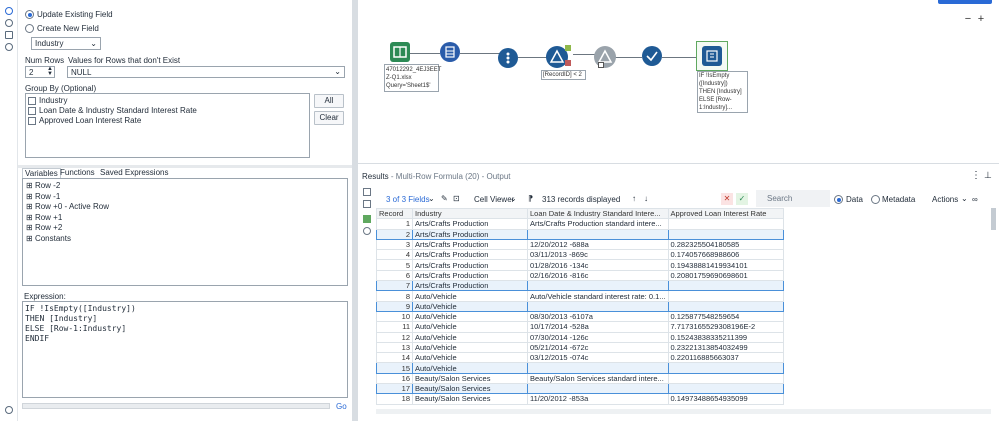 The image size is (999, 421). What do you see at coordinates (394, 224) in the screenshot?
I see `record-cell: 1` at bounding box center [394, 224].